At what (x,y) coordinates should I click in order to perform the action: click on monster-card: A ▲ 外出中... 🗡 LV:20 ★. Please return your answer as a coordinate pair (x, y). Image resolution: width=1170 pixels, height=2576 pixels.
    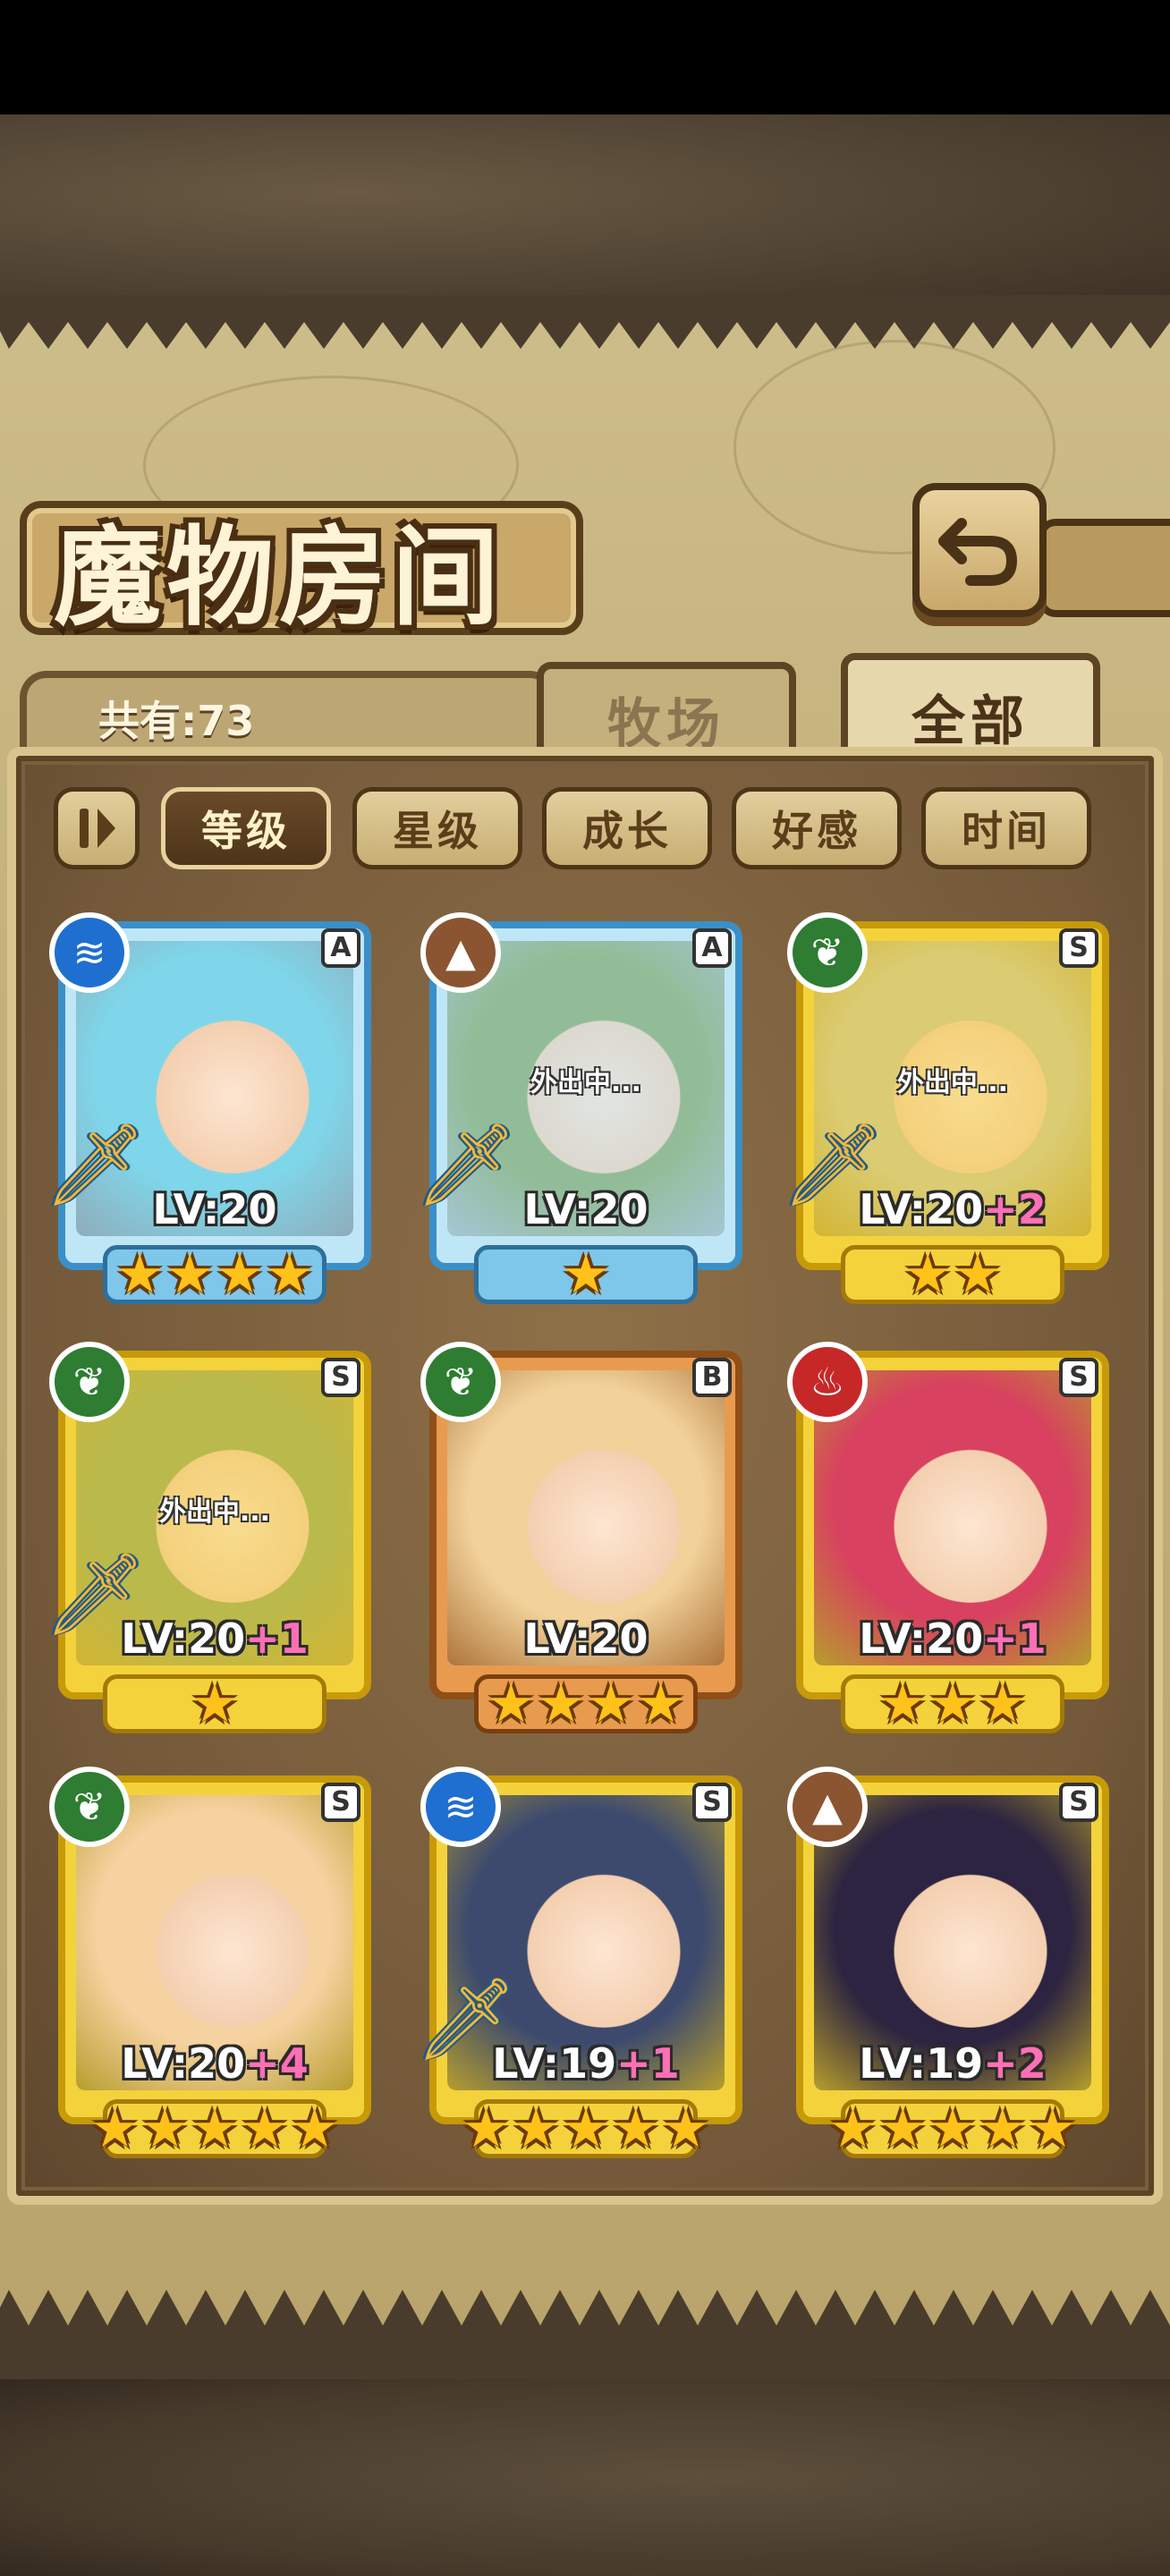
    Looking at the image, I should click on (583, 1113).